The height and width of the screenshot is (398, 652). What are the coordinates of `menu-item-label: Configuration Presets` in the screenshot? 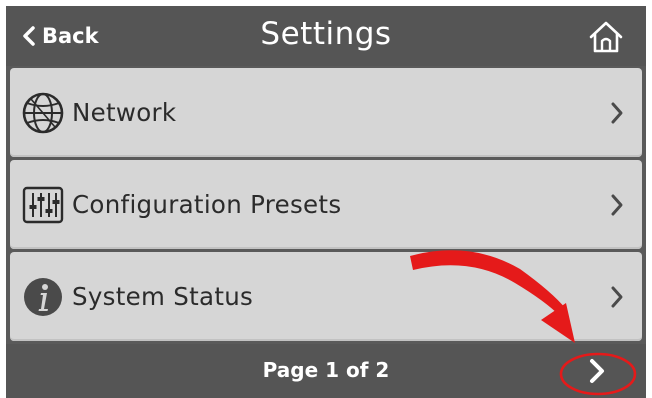 It's located at (207, 204).